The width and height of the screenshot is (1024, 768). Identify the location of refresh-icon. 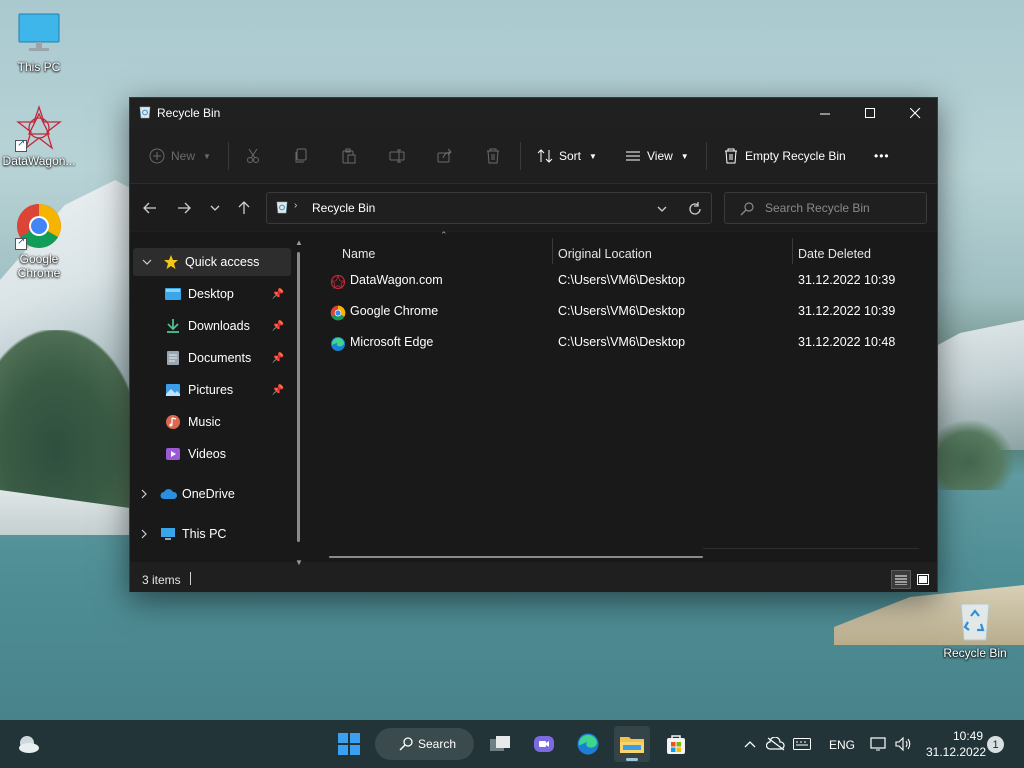
(695, 209).